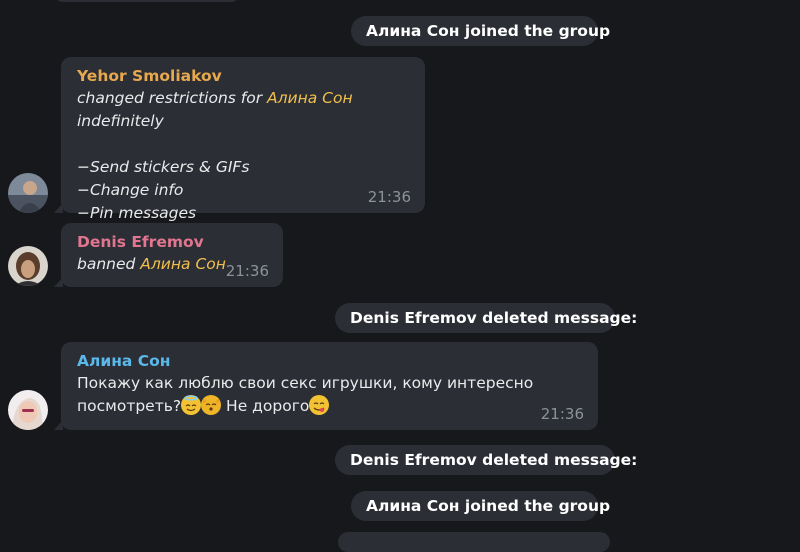  Describe the element at coordinates (211, 405) in the screenshot. I see `kissing-cat-emoji-icon` at that location.